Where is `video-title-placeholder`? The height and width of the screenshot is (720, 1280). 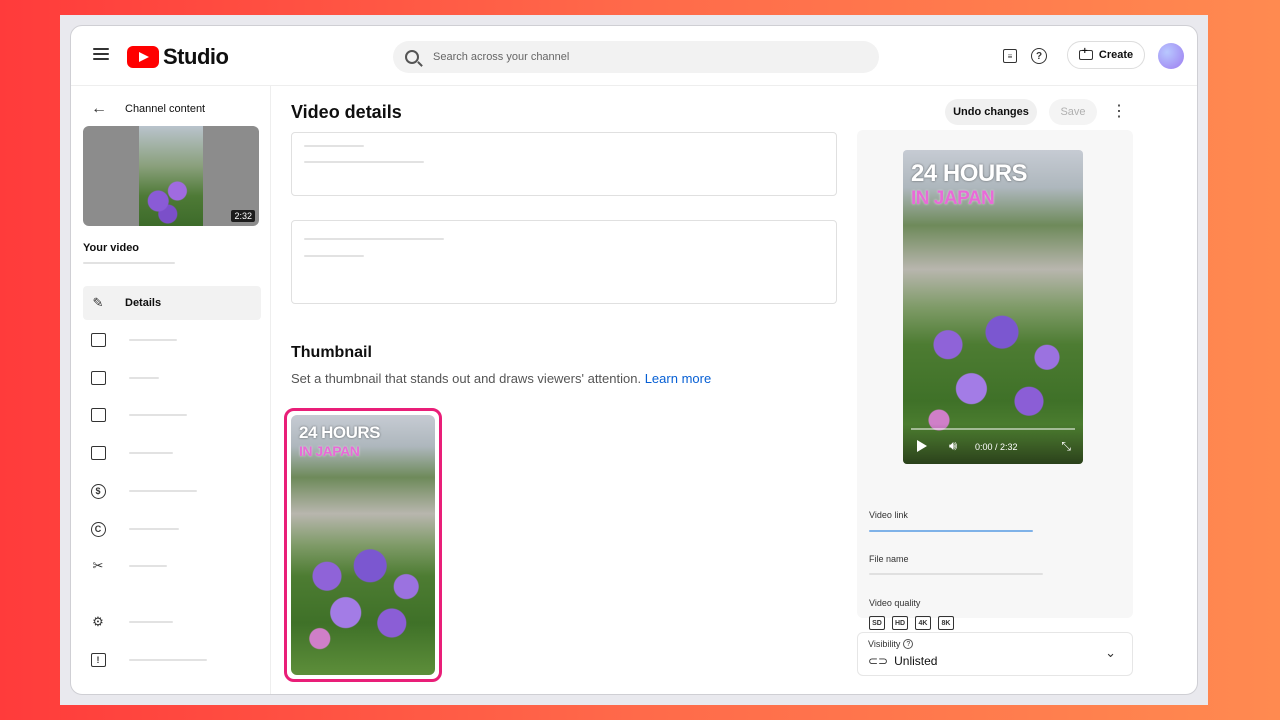
video-title-placeholder is located at coordinates (129, 263).